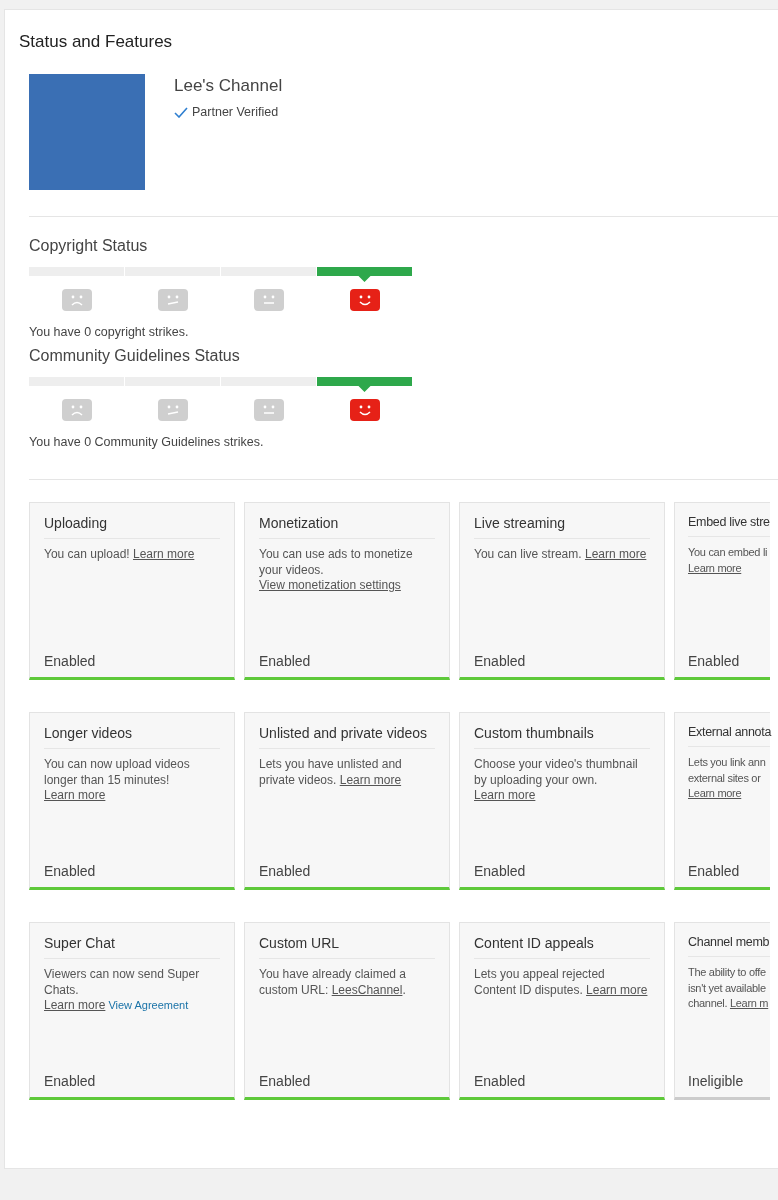 The width and height of the screenshot is (778, 1200). What do you see at coordinates (235, 112) in the screenshot?
I see `verified-label: Partner Verified` at bounding box center [235, 112].